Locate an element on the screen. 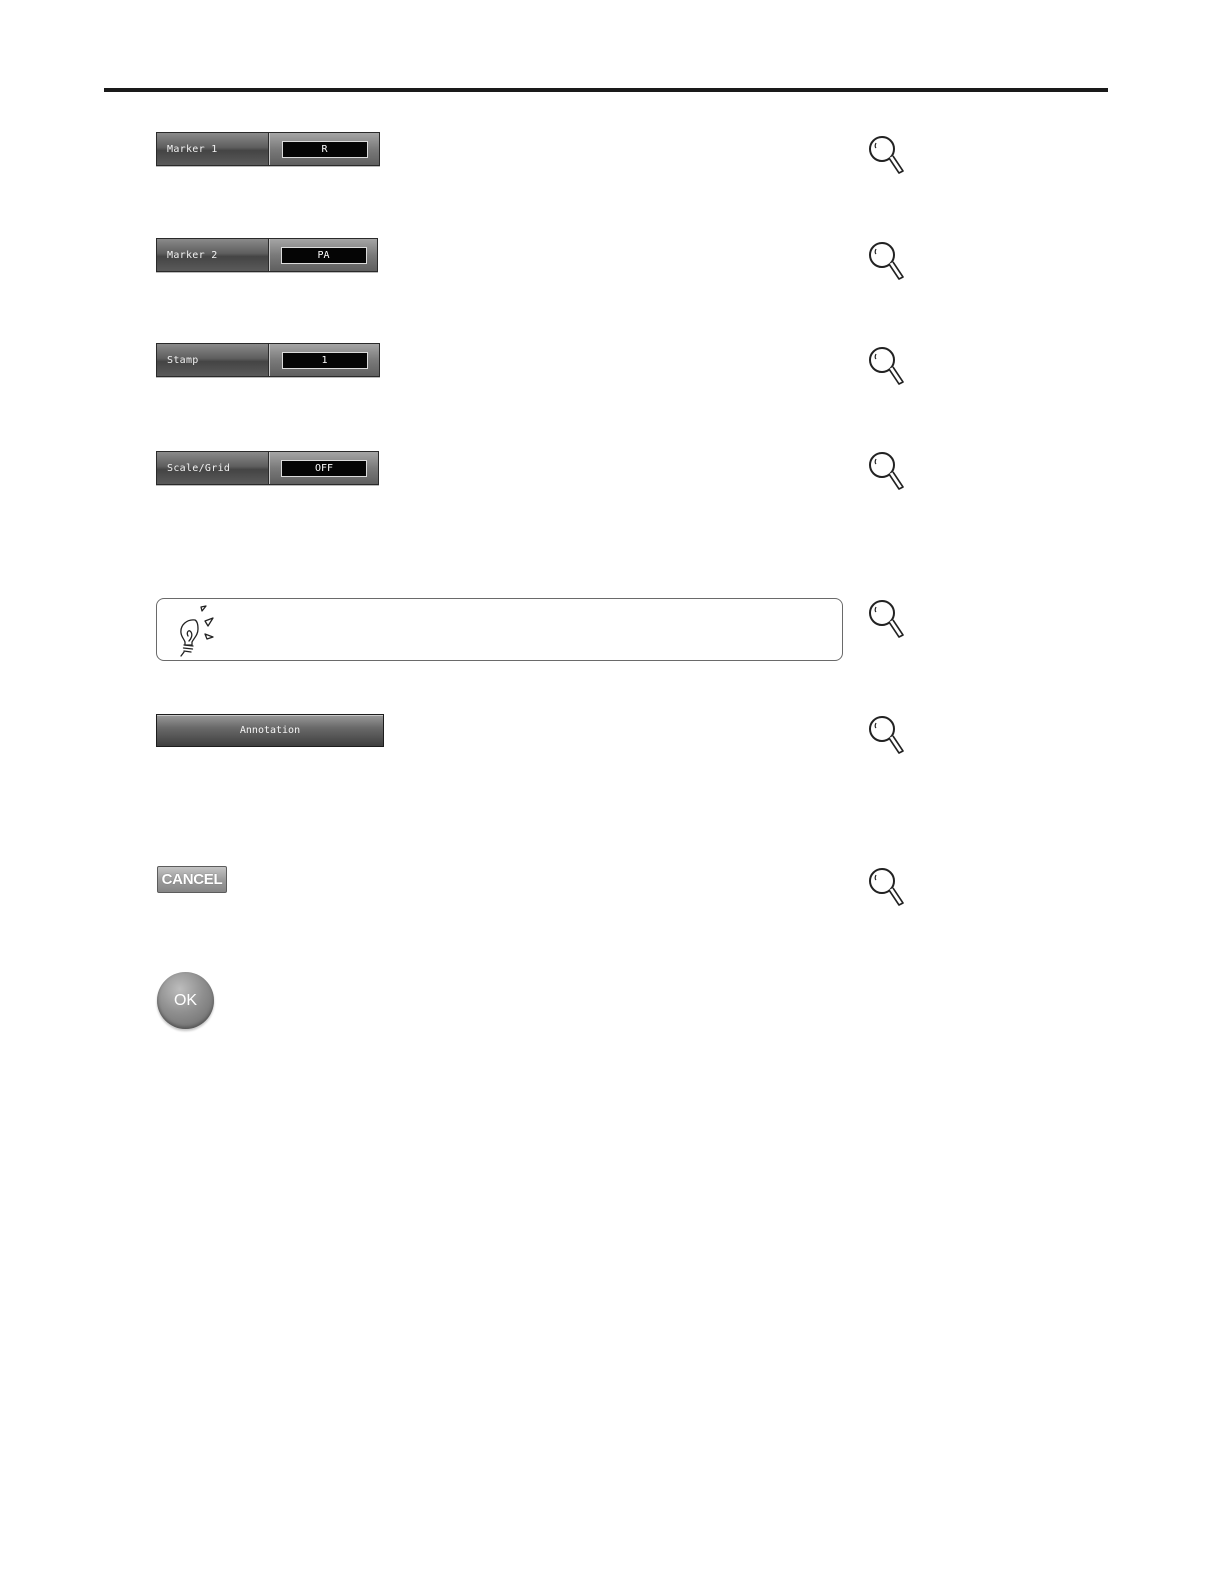 The image size is (1224, 1582). marker2-setting: Marker 2 PA is located at coordinates (267, 255).